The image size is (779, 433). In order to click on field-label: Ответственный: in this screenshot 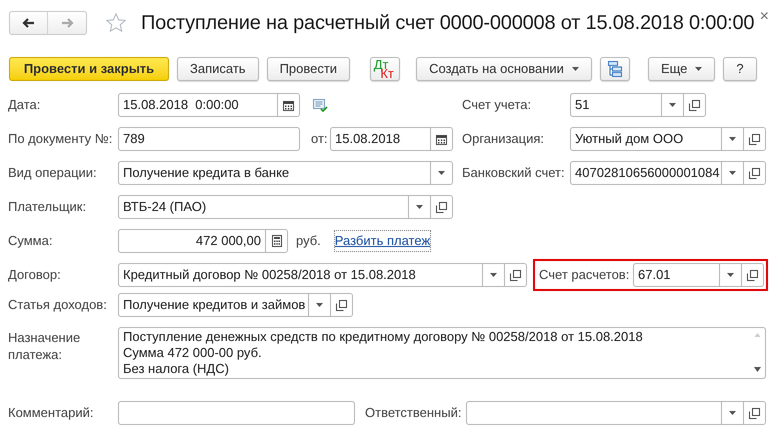, I will do `click(413, 413)`.